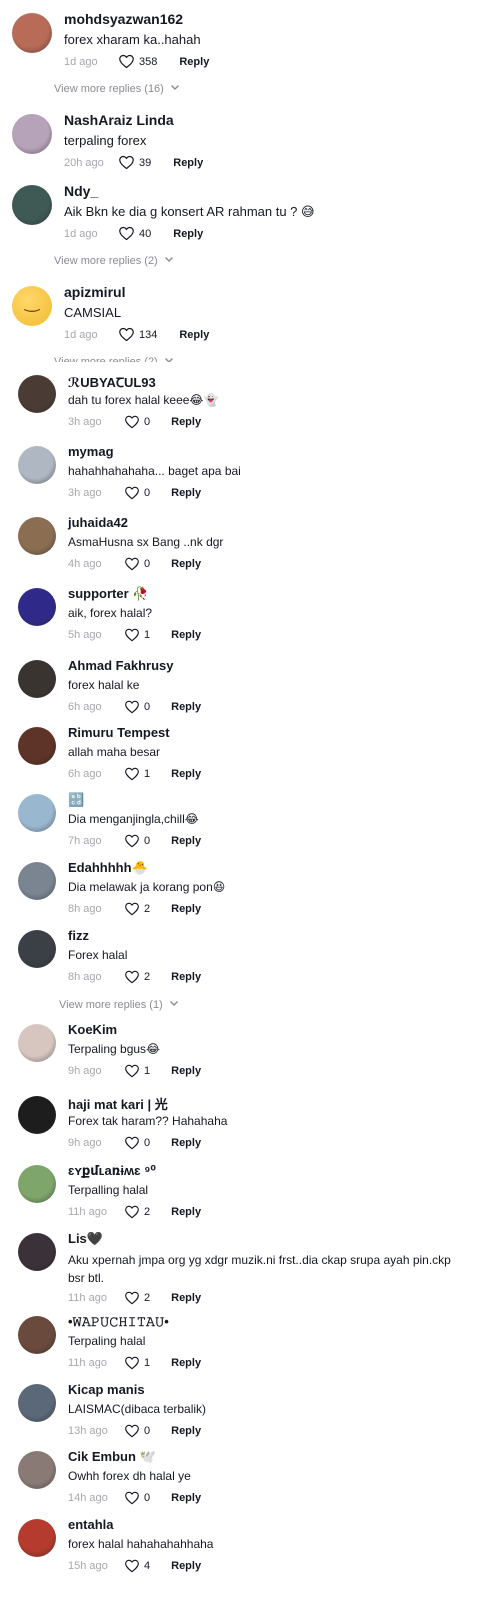 The width and height of the screenshot is (500, 1597). I want to click on comment-text: forex halal ke, so click(104, 685).